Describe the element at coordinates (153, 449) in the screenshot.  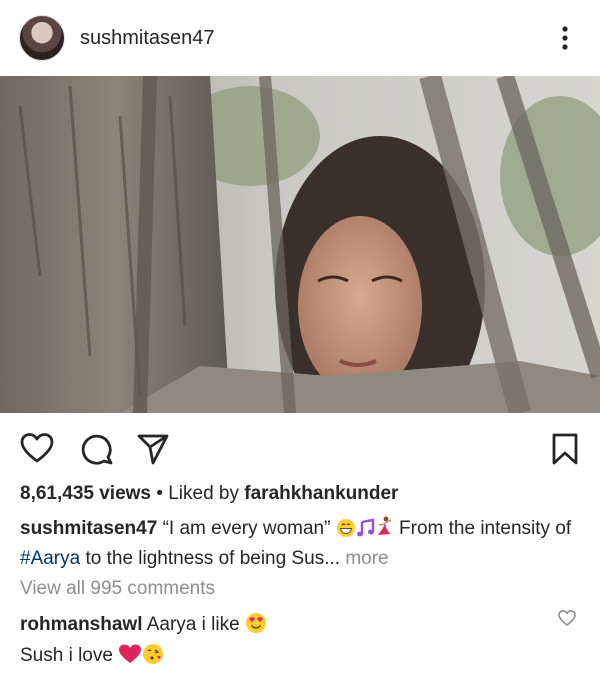
I see `paper-plane-icon` at that location.